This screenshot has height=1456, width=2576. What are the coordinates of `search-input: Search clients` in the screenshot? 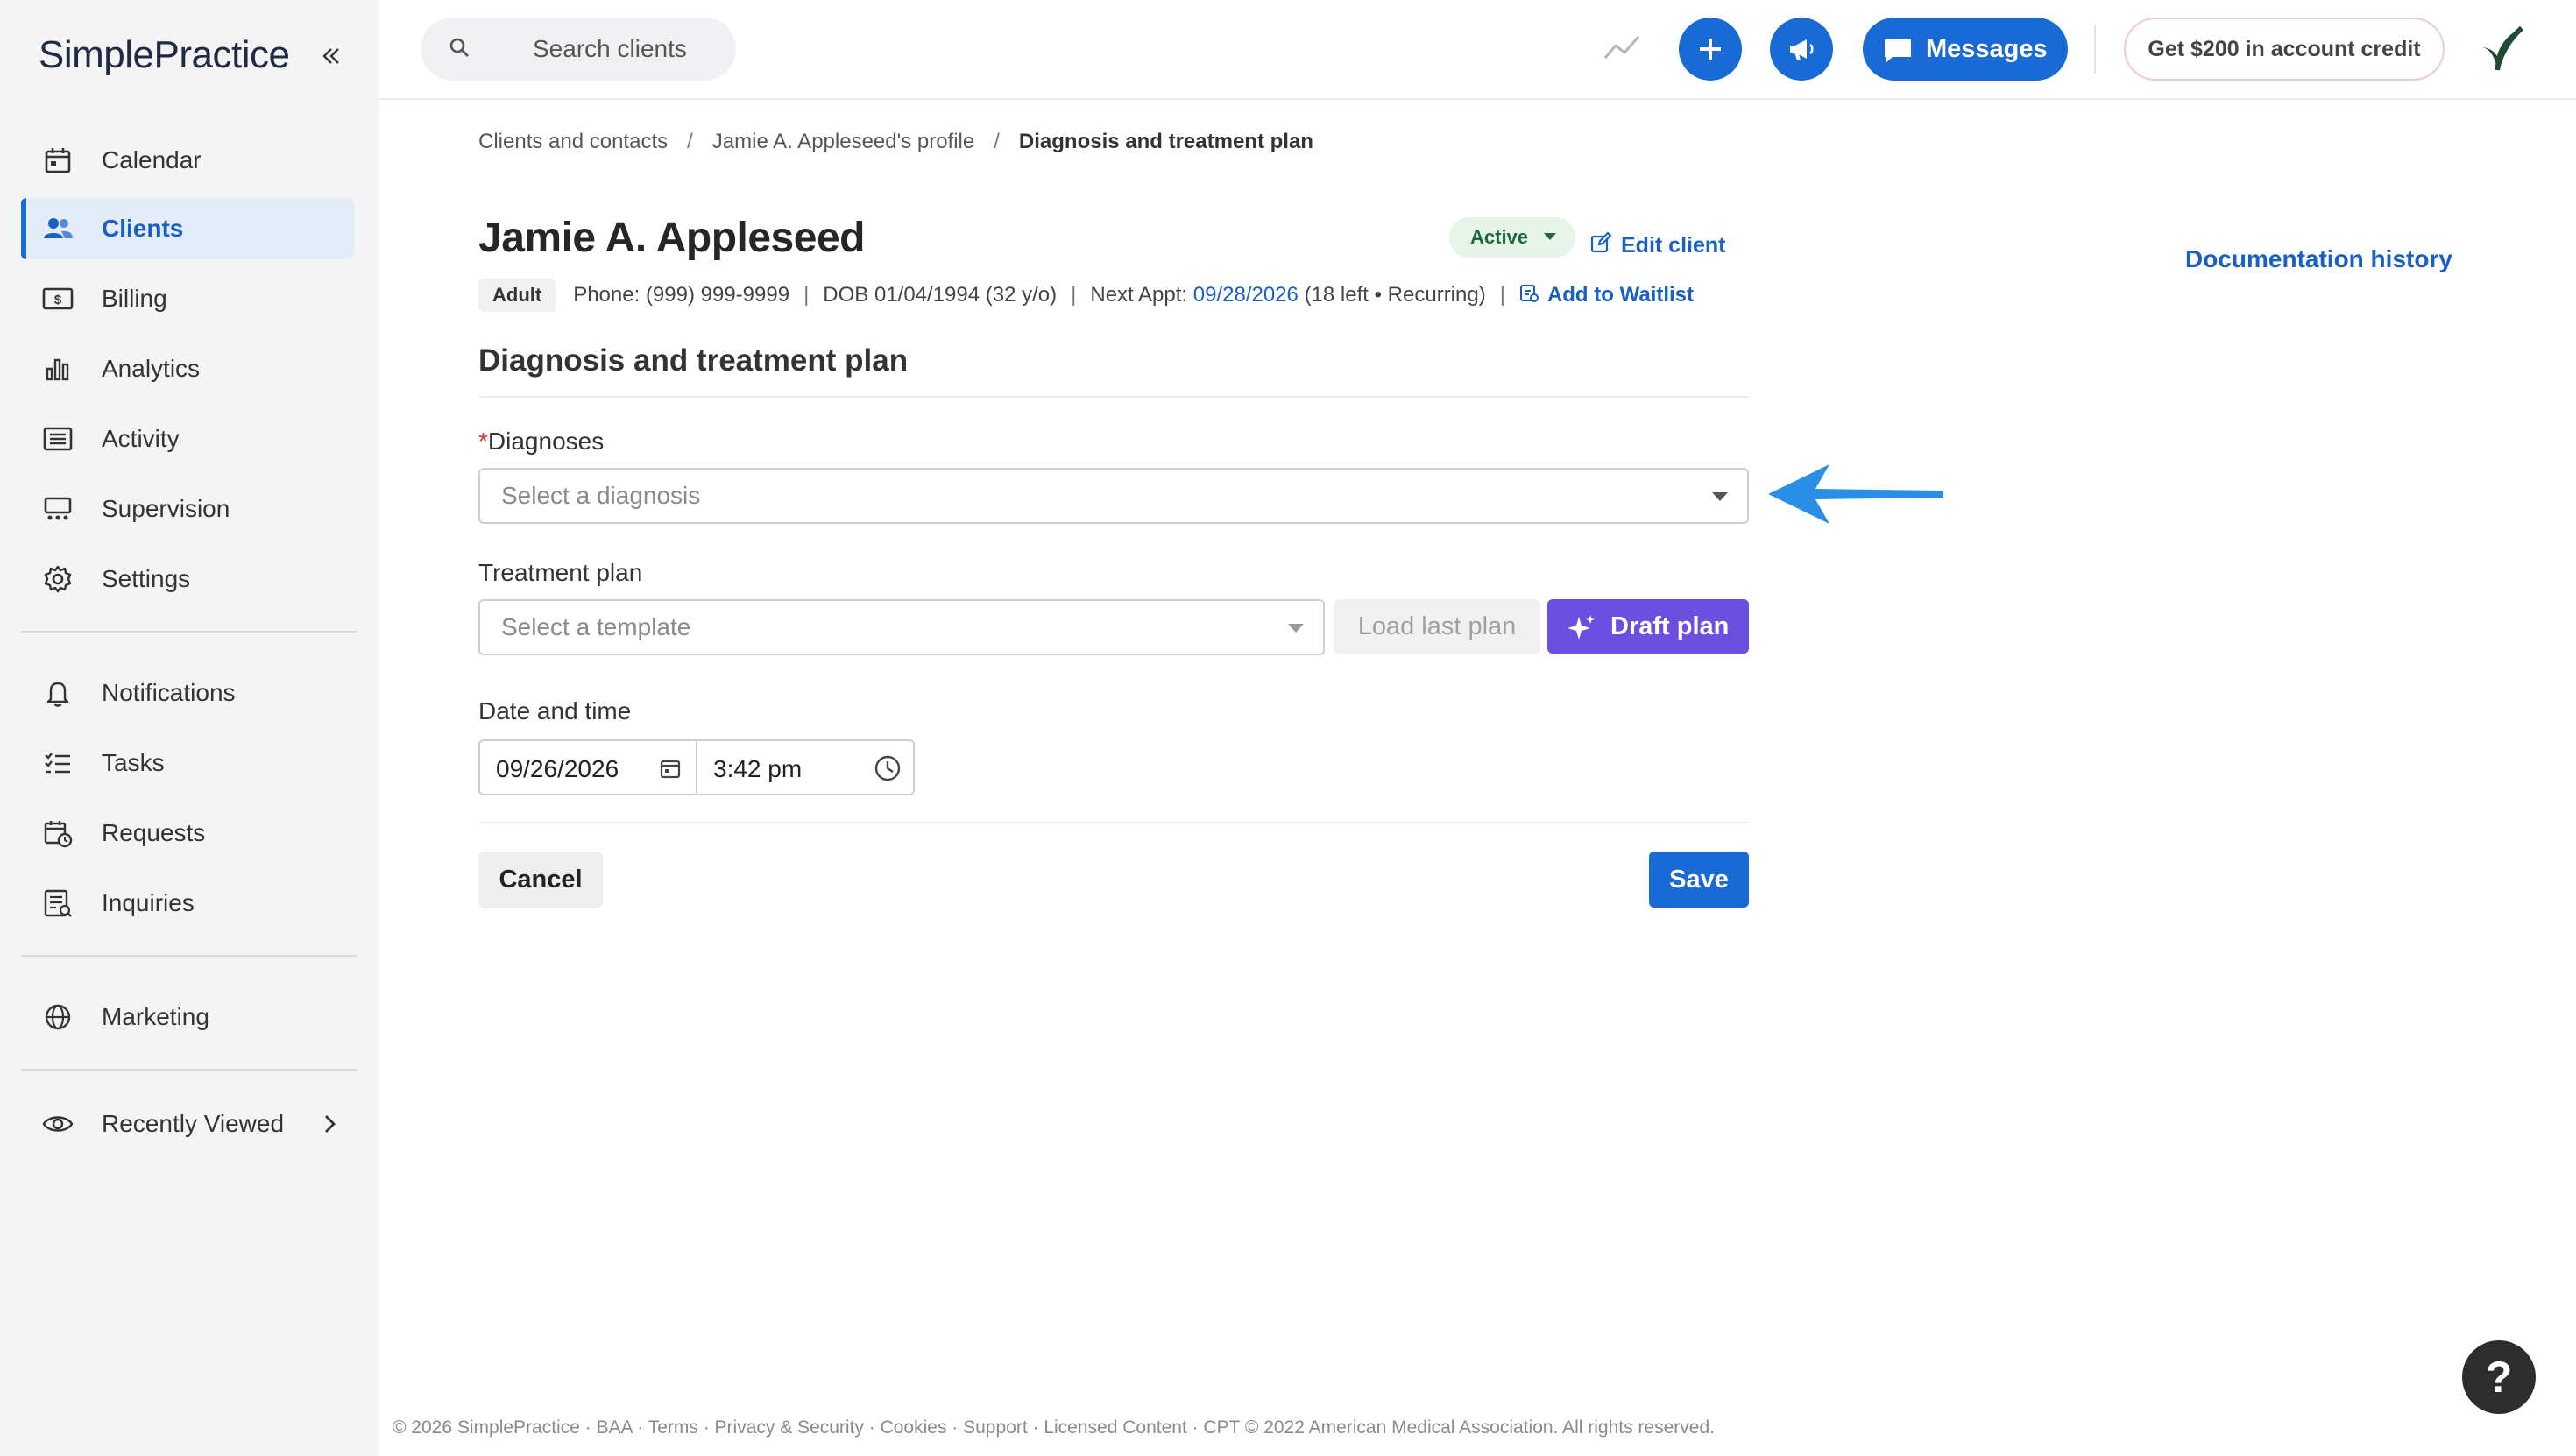 It's located at (578, 49).